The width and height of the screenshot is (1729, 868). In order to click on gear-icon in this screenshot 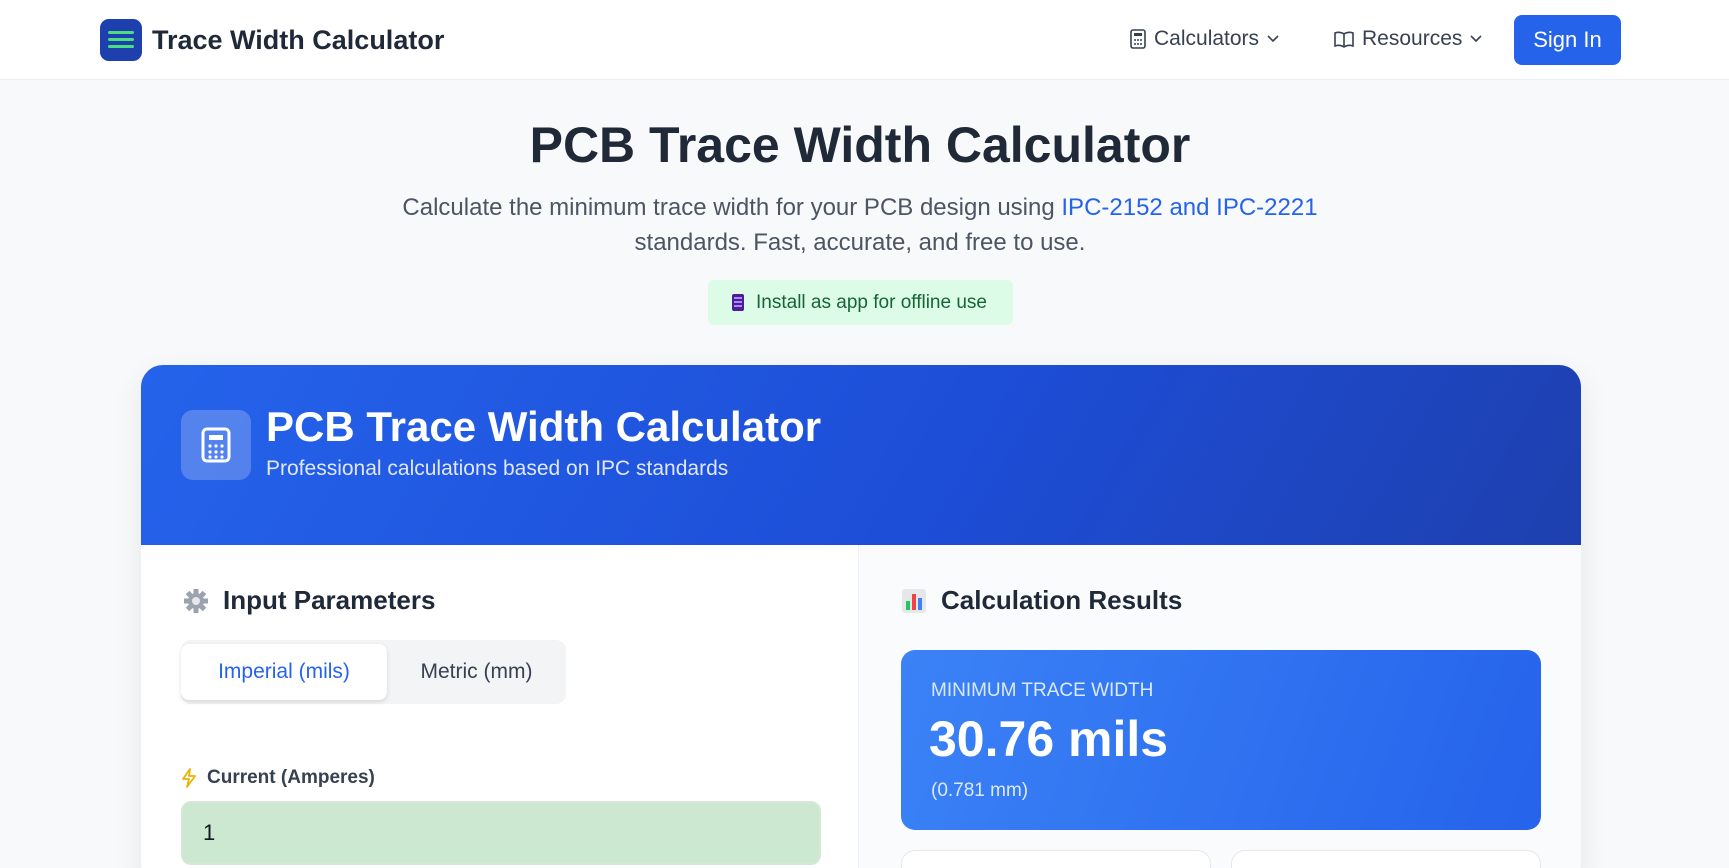, I will do `click(196, 600)`.